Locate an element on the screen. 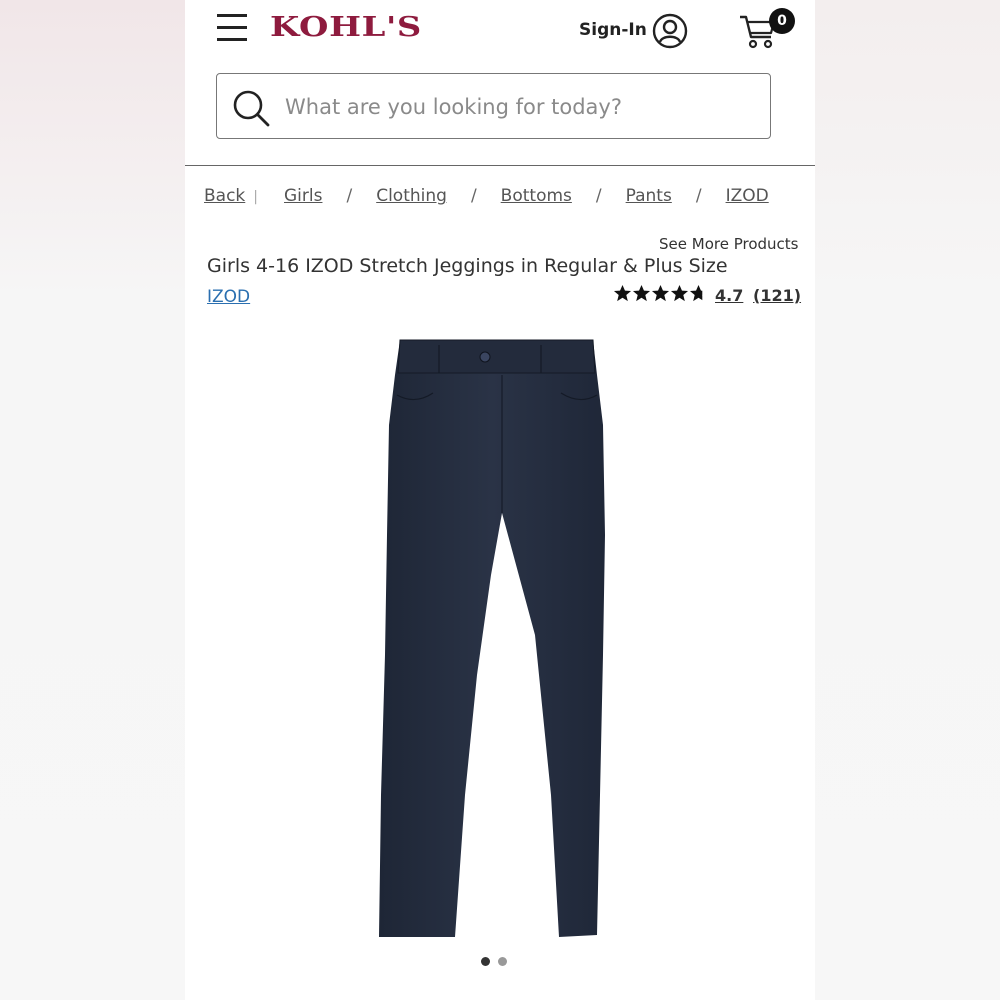 The image size is (1000, 1000). star-partial-icon is located at coordinates (696, 293).